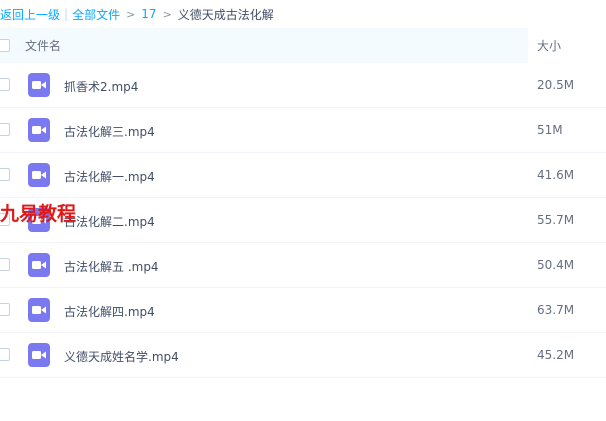 The image size is (606, 421). I want to click on folder-17-link: 17, so click(148, 14).